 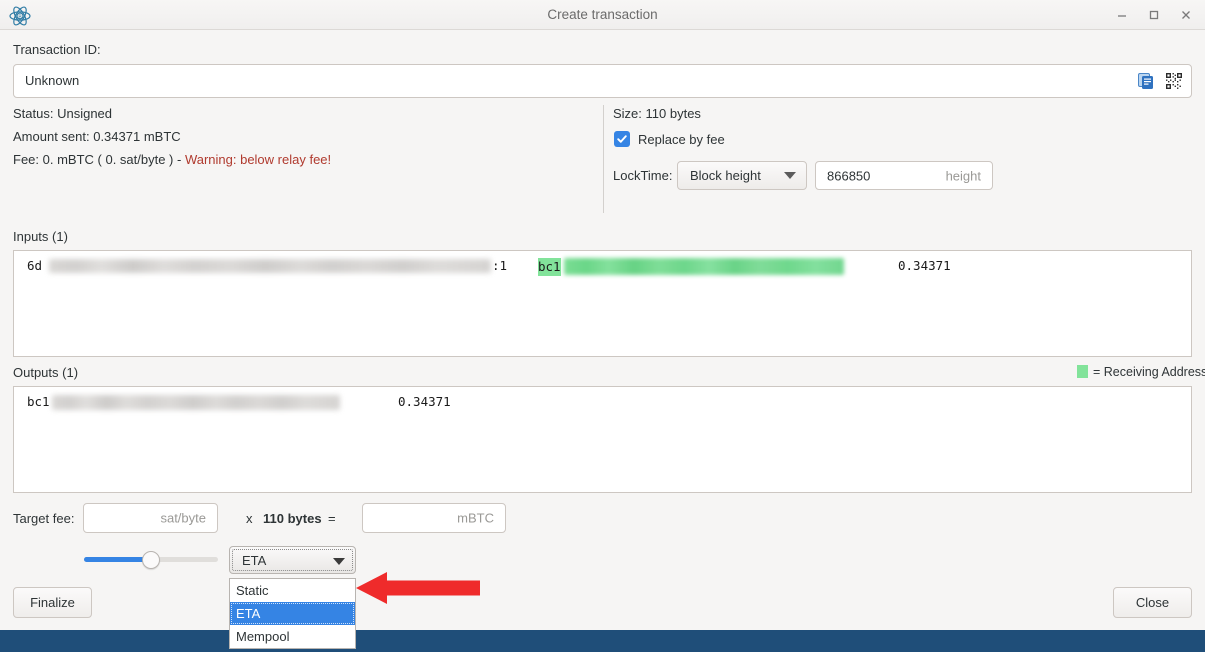 I want to click on fee-total-placeholder: mBTC, so click(x=475, y=518).